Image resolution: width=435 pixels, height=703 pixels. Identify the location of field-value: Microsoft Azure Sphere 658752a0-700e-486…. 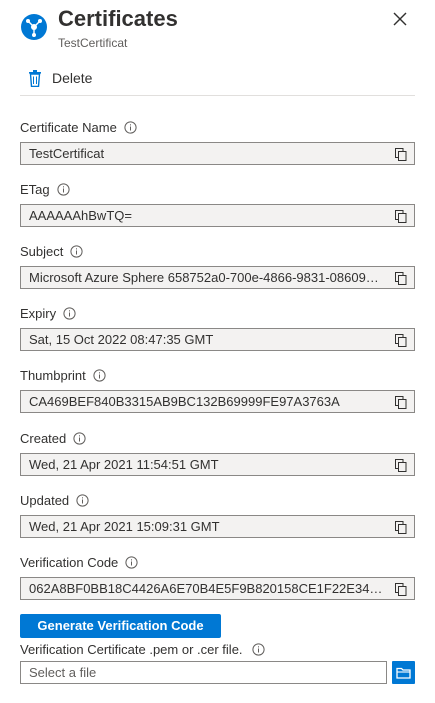
(212, 277).